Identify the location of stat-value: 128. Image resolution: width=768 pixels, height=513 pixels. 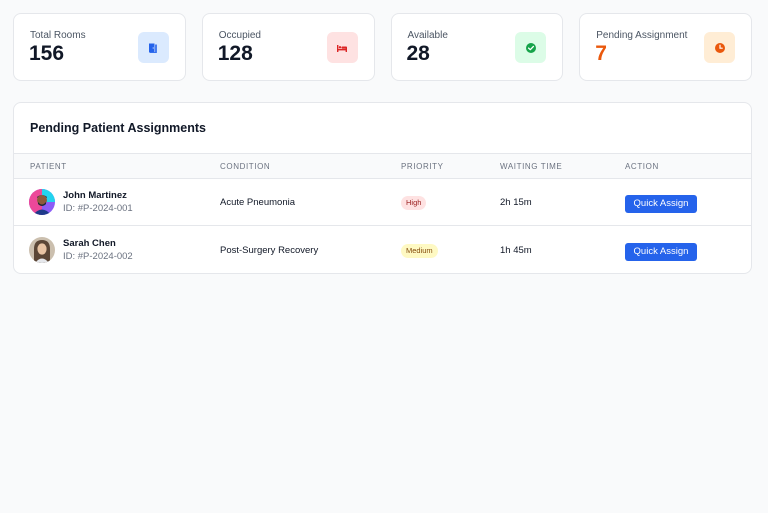
(235, 53).